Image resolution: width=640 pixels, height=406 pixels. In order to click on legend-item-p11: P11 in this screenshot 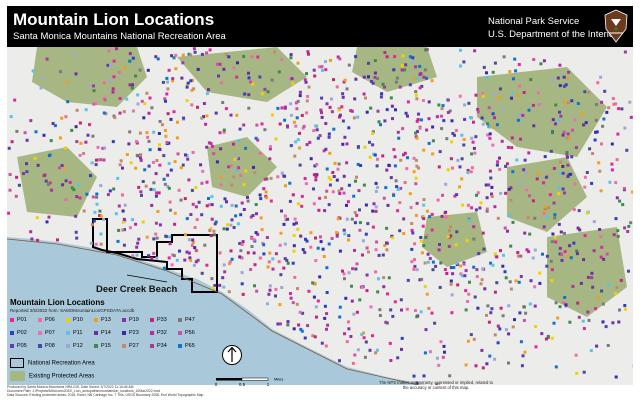, I will do `click(74, 333)`.